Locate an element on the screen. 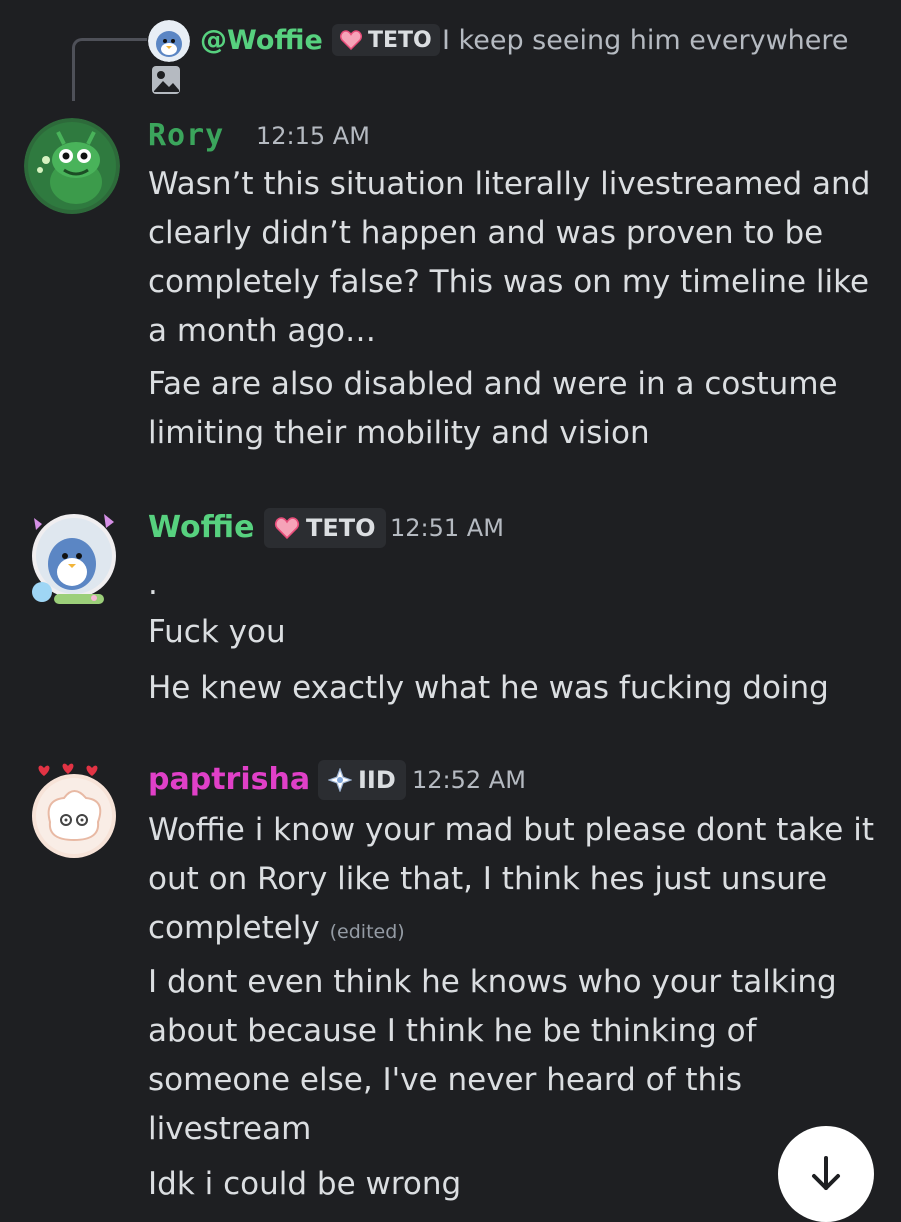 The height and width of the screenshot is (1222, 901). woffie-message-1: . is located at coordinates (153, 584).